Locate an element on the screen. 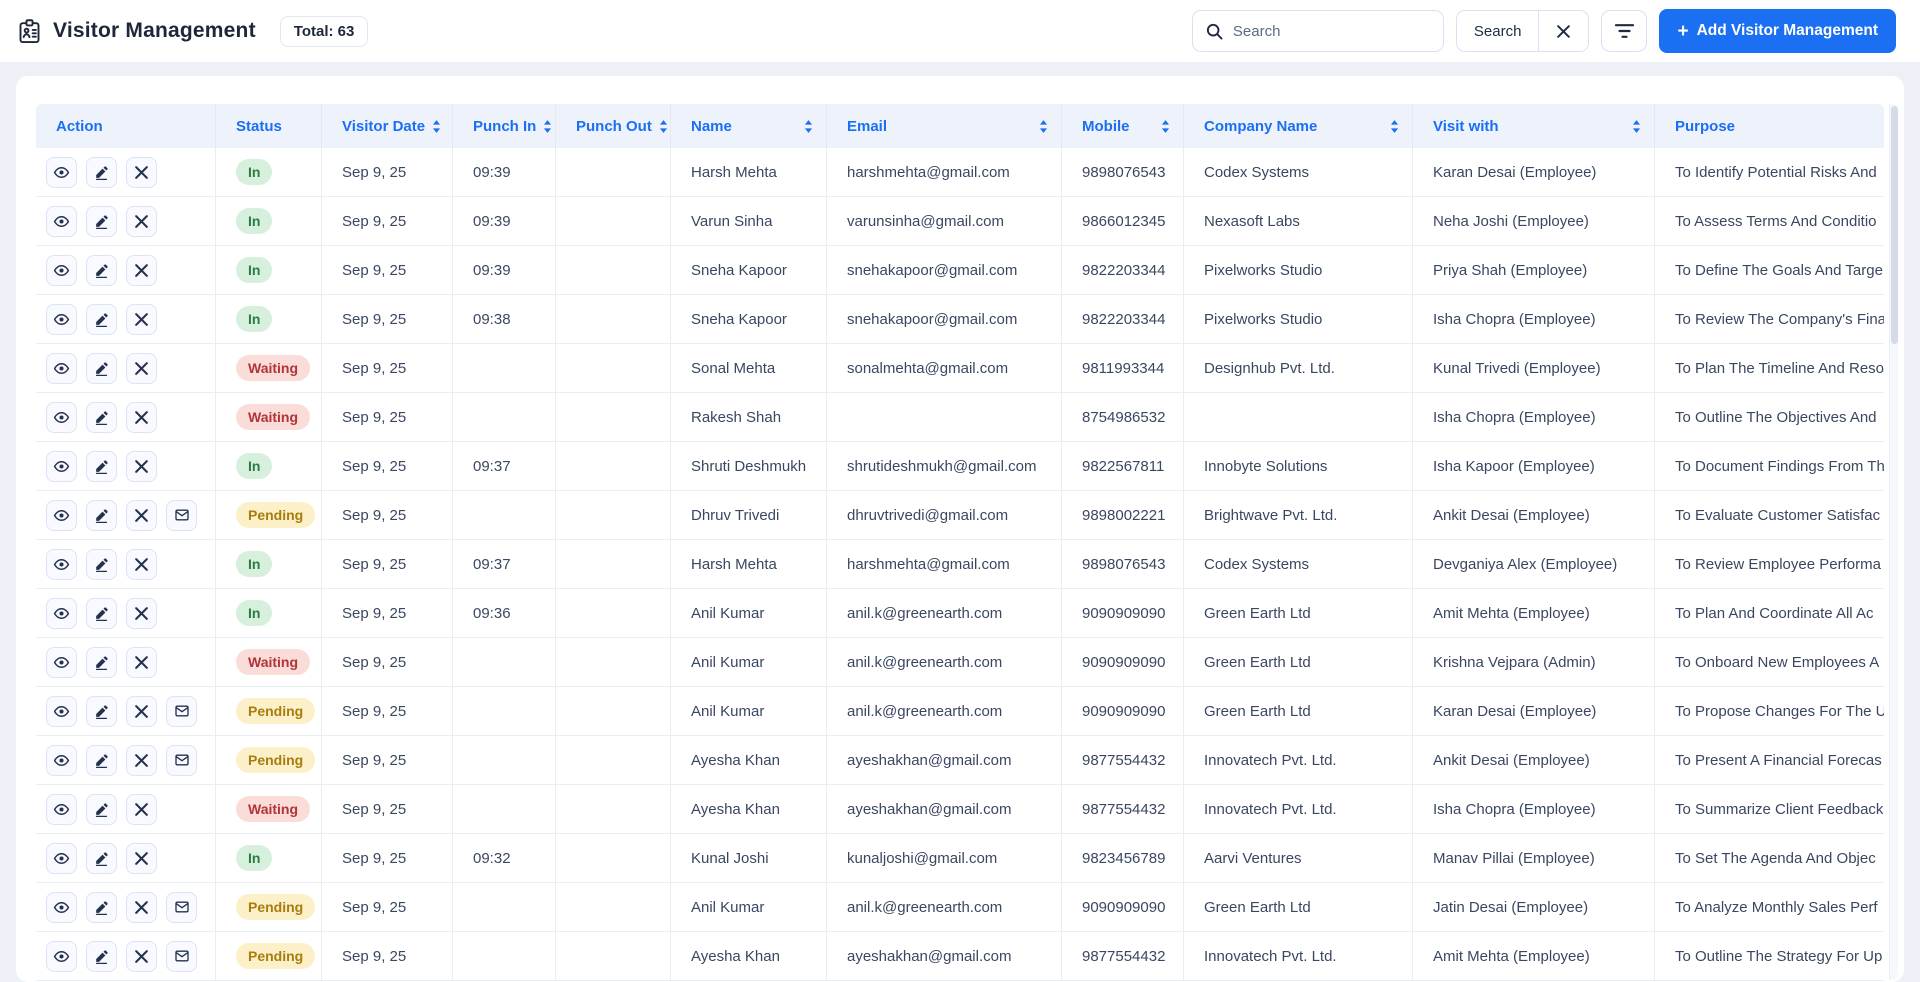  visit-with-cell: Kunal Trivedi (Employee) is located at coordinates (1534, 368).